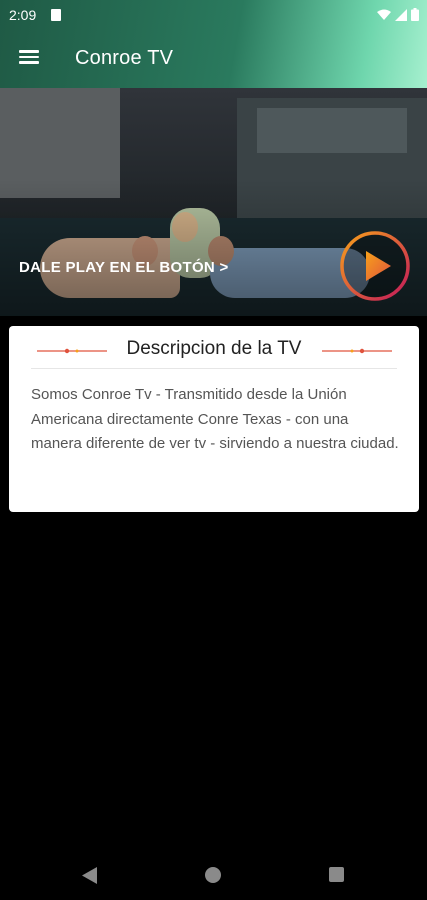  I want to click on app-header: 2:09 Conroe TV, so click(213, 44).